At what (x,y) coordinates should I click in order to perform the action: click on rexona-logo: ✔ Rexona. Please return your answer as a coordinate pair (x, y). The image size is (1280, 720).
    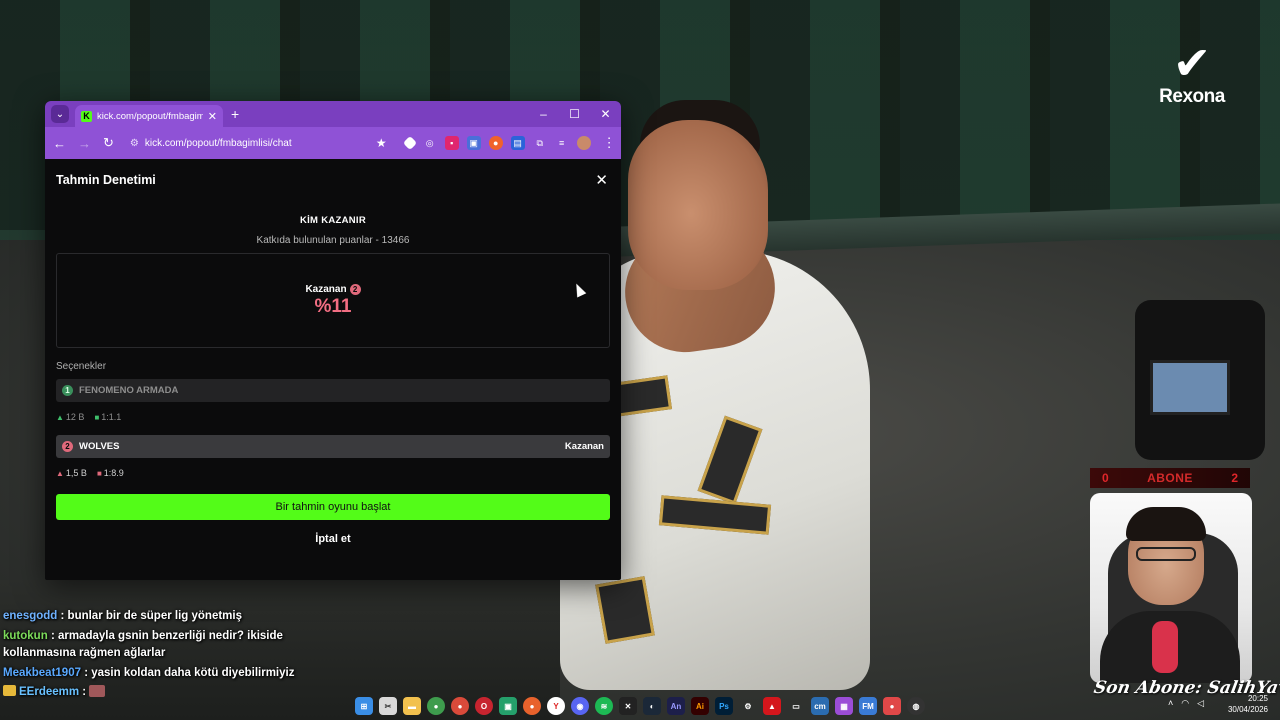
    Looking at the image, I should click on (1192, 72).